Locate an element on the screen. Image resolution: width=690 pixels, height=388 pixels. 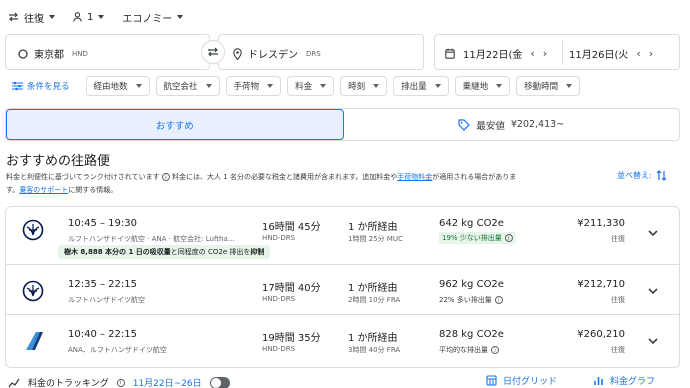
tab-cheapest: 最安値 ¥202,413~ is located at coordinates (512, 124).